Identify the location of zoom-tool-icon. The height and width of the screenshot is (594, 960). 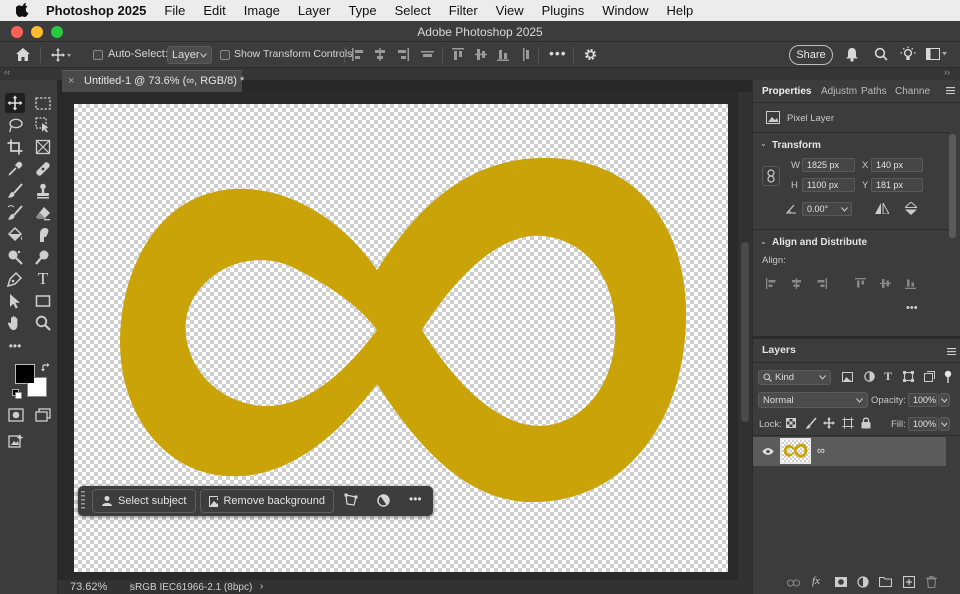
(43, 323).